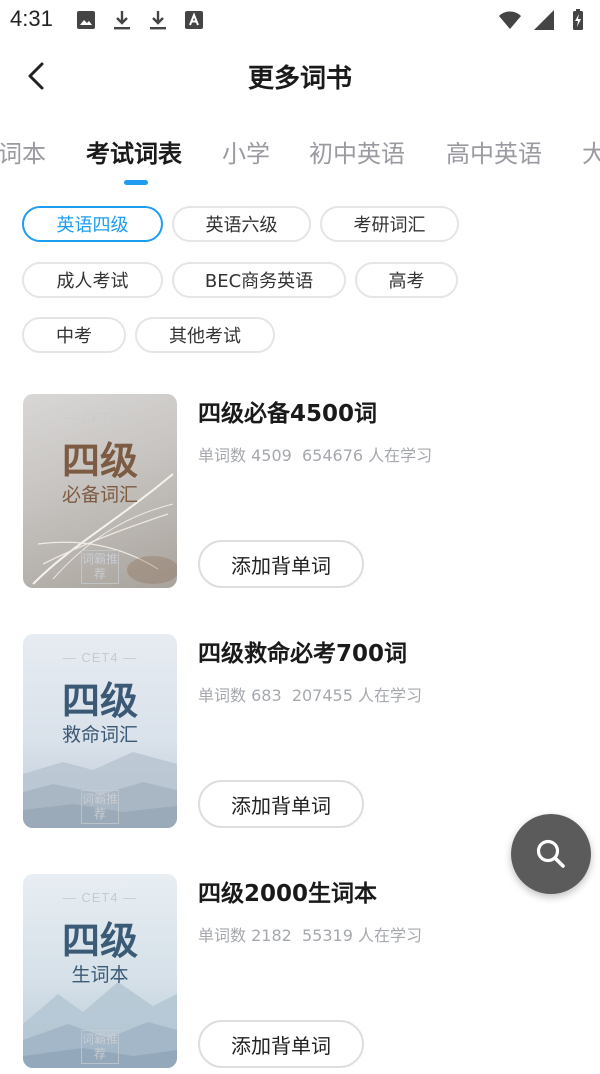 This screenshot has height=1074, width=600. What do you see at coordinates (302, 651) in the screenshot?
I see `book-title: 四级救命必考700词` at bounding box center [302, 651].